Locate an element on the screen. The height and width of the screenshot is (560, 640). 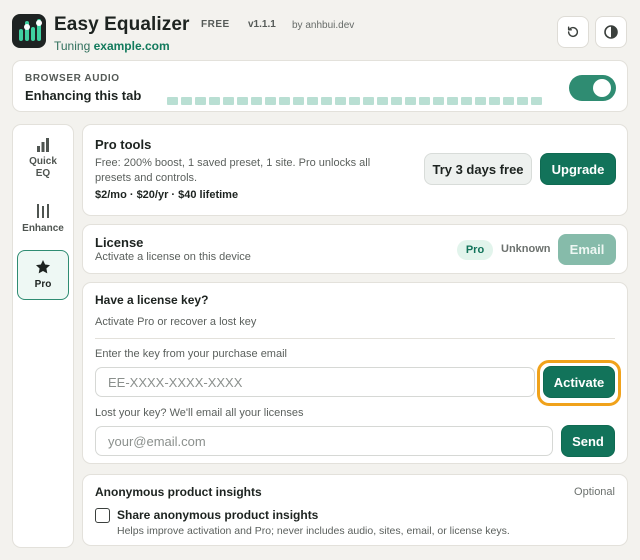
insights-checkbox-label: Share anonymous product insights is located at coordinates (217, 515).